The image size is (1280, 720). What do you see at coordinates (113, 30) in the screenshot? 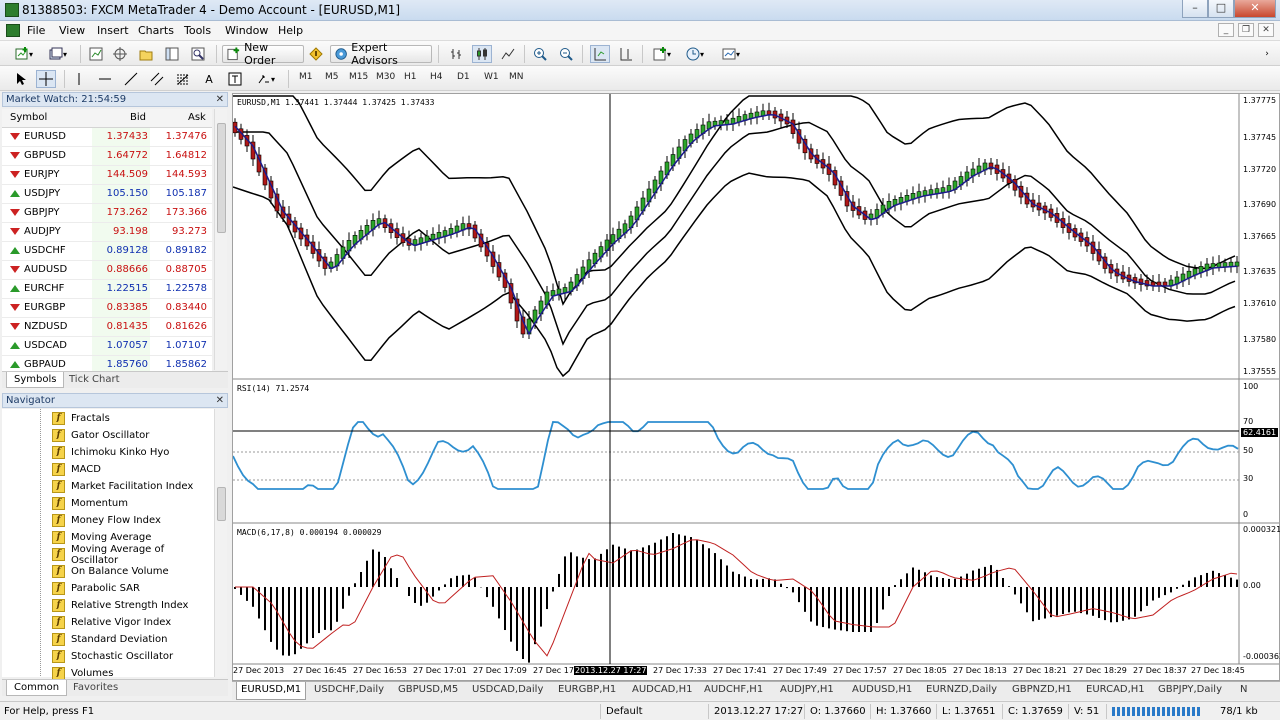
I see `menu-insert: Insert` at bounding box center [113, 30].